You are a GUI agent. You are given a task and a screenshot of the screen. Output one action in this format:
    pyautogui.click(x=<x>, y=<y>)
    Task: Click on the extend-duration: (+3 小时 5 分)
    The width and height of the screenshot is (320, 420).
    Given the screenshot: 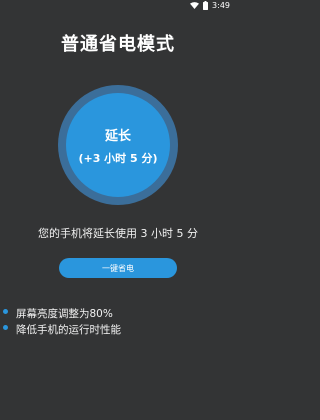 What is the action you would take?
    pyautogui.click(x=118, y=158)
    